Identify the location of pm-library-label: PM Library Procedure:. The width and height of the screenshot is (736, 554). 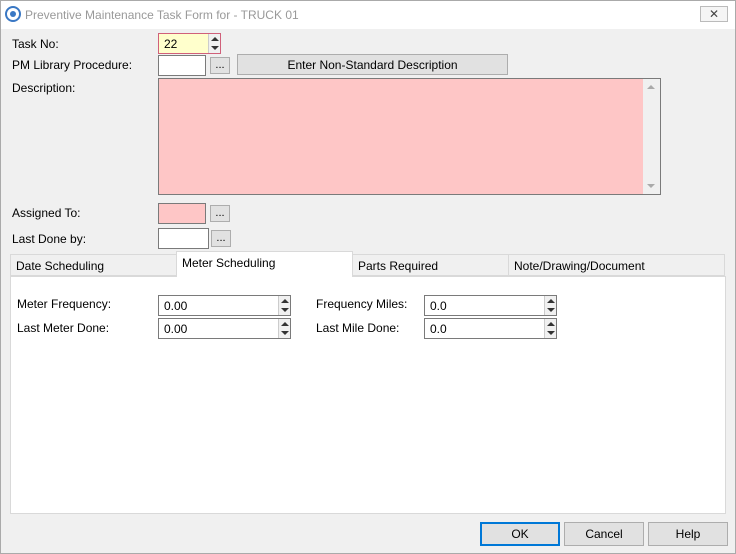
(72, 65).